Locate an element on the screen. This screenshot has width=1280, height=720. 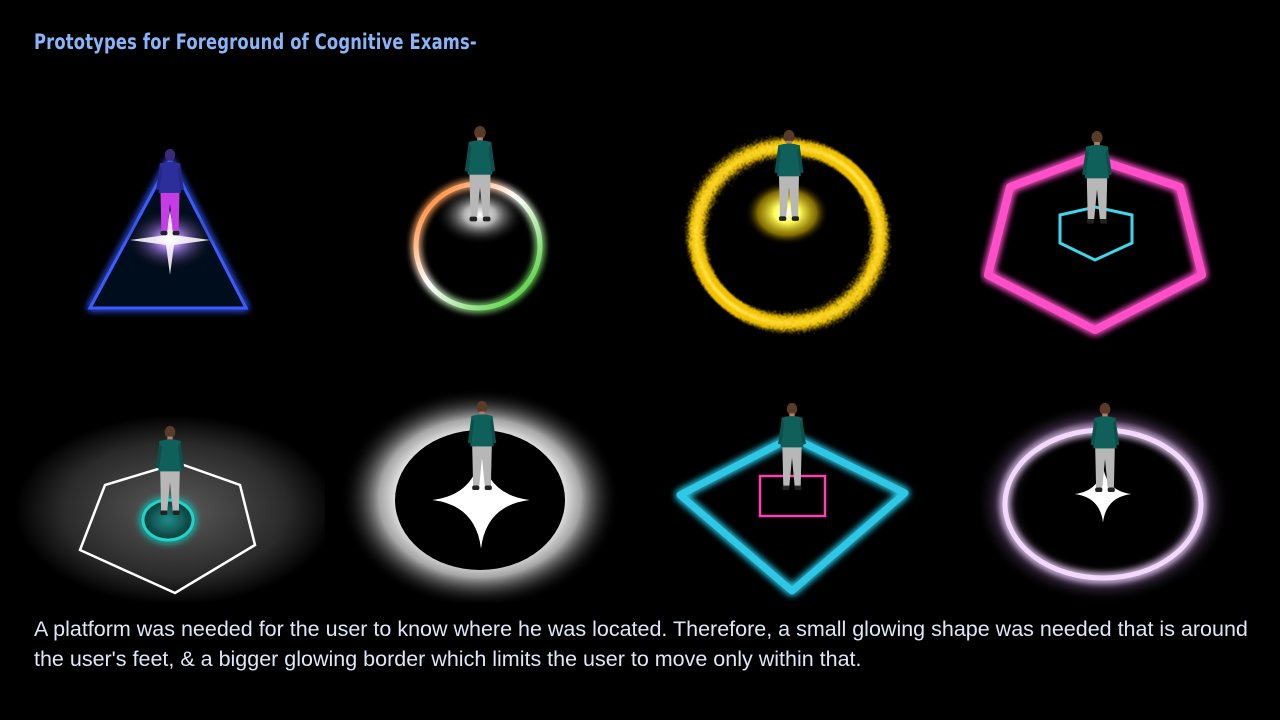
prototype-lilac-circle-star-platform is located at coordinates (1105, 491).